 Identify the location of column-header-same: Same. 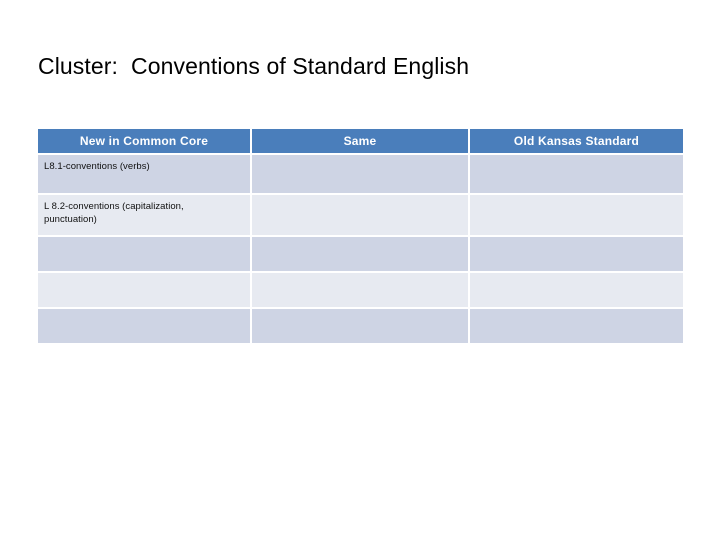
(360, 141).